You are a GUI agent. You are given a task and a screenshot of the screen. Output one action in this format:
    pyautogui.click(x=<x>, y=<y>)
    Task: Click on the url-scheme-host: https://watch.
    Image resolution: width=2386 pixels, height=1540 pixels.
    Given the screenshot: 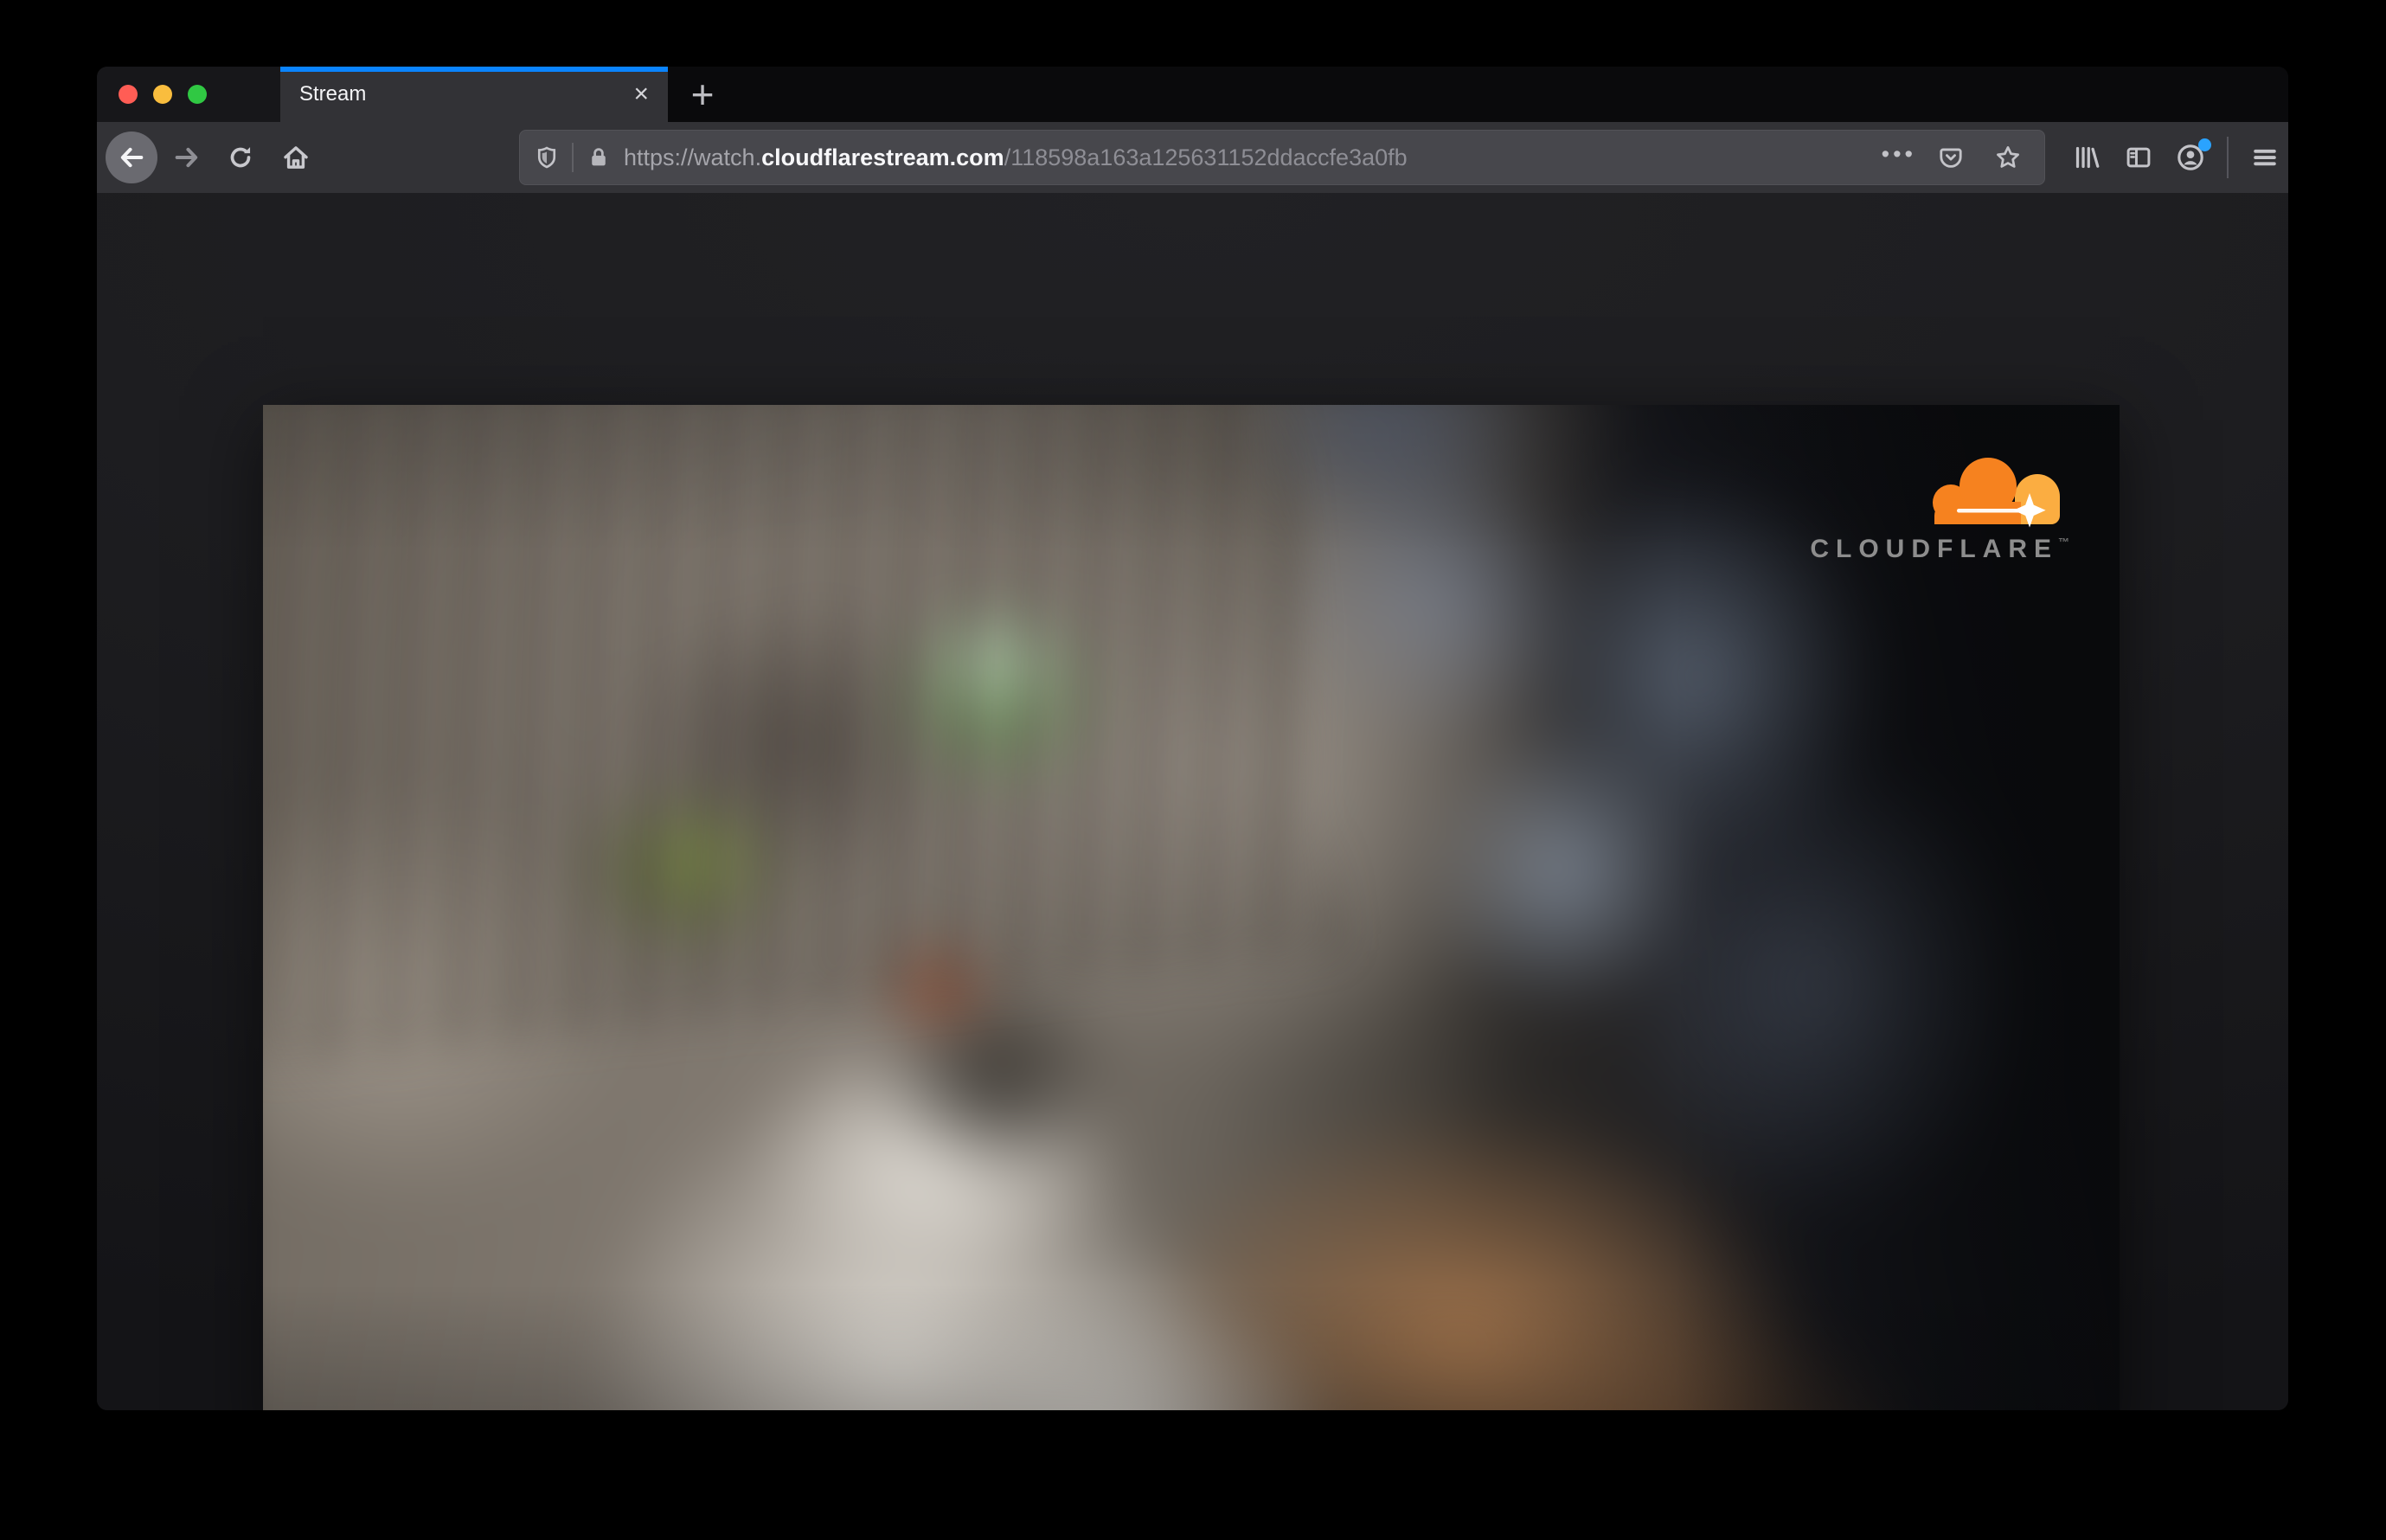 What is the action you would take?
    pyautogui.click(x=693, y=157)
    